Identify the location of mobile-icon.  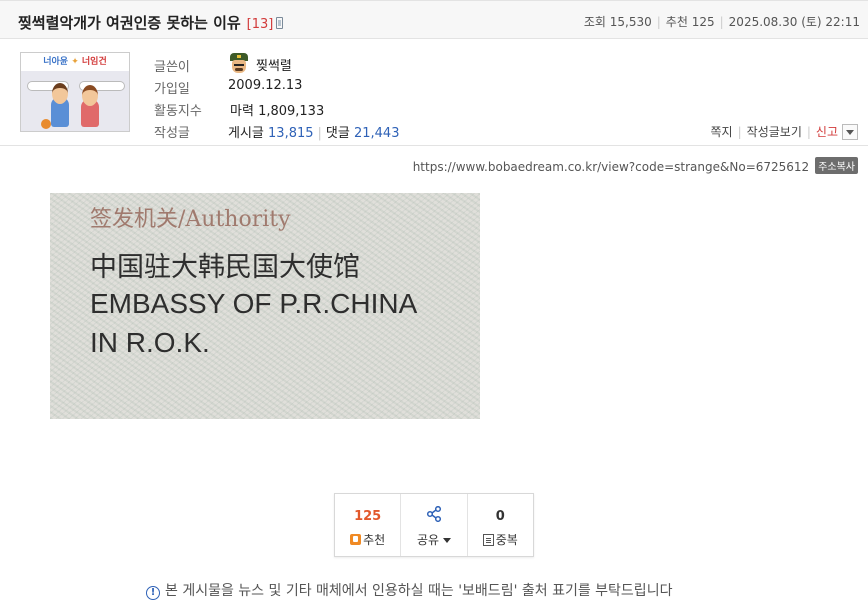
(280, 23).